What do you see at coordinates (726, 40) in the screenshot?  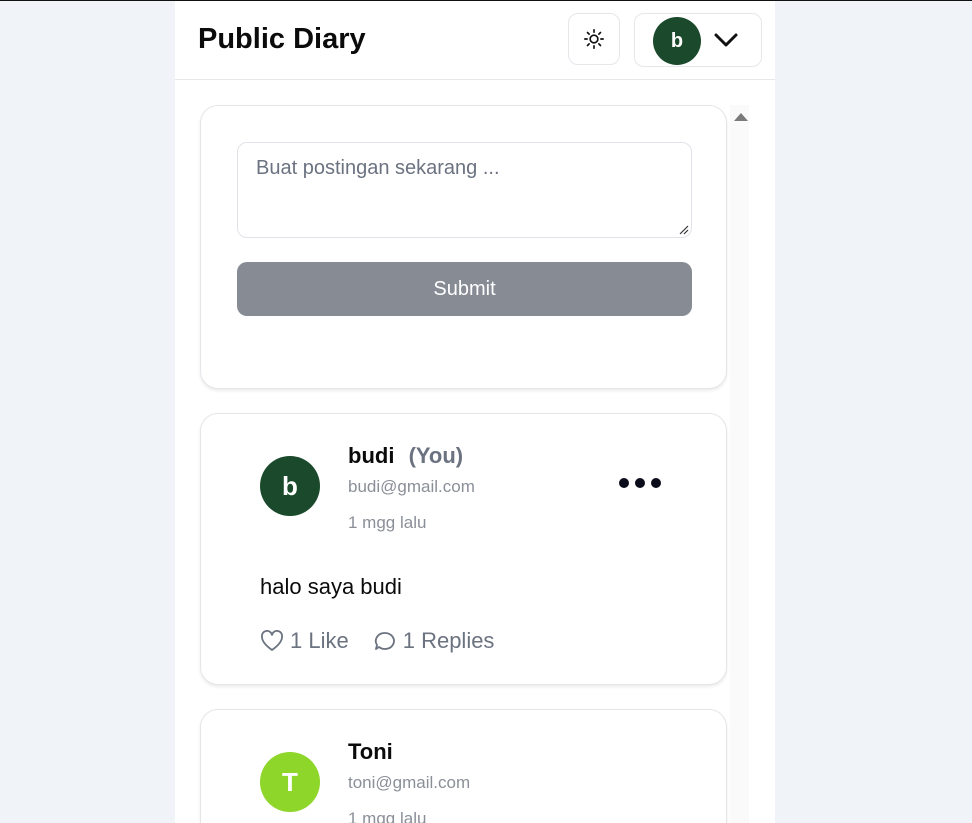 I see `chevron-down-icon` at bounding box center [726, 40].